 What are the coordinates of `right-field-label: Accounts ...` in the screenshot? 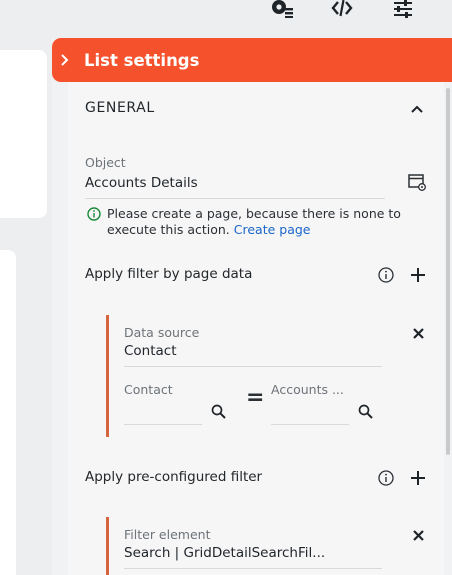 It's located at (307, 389).